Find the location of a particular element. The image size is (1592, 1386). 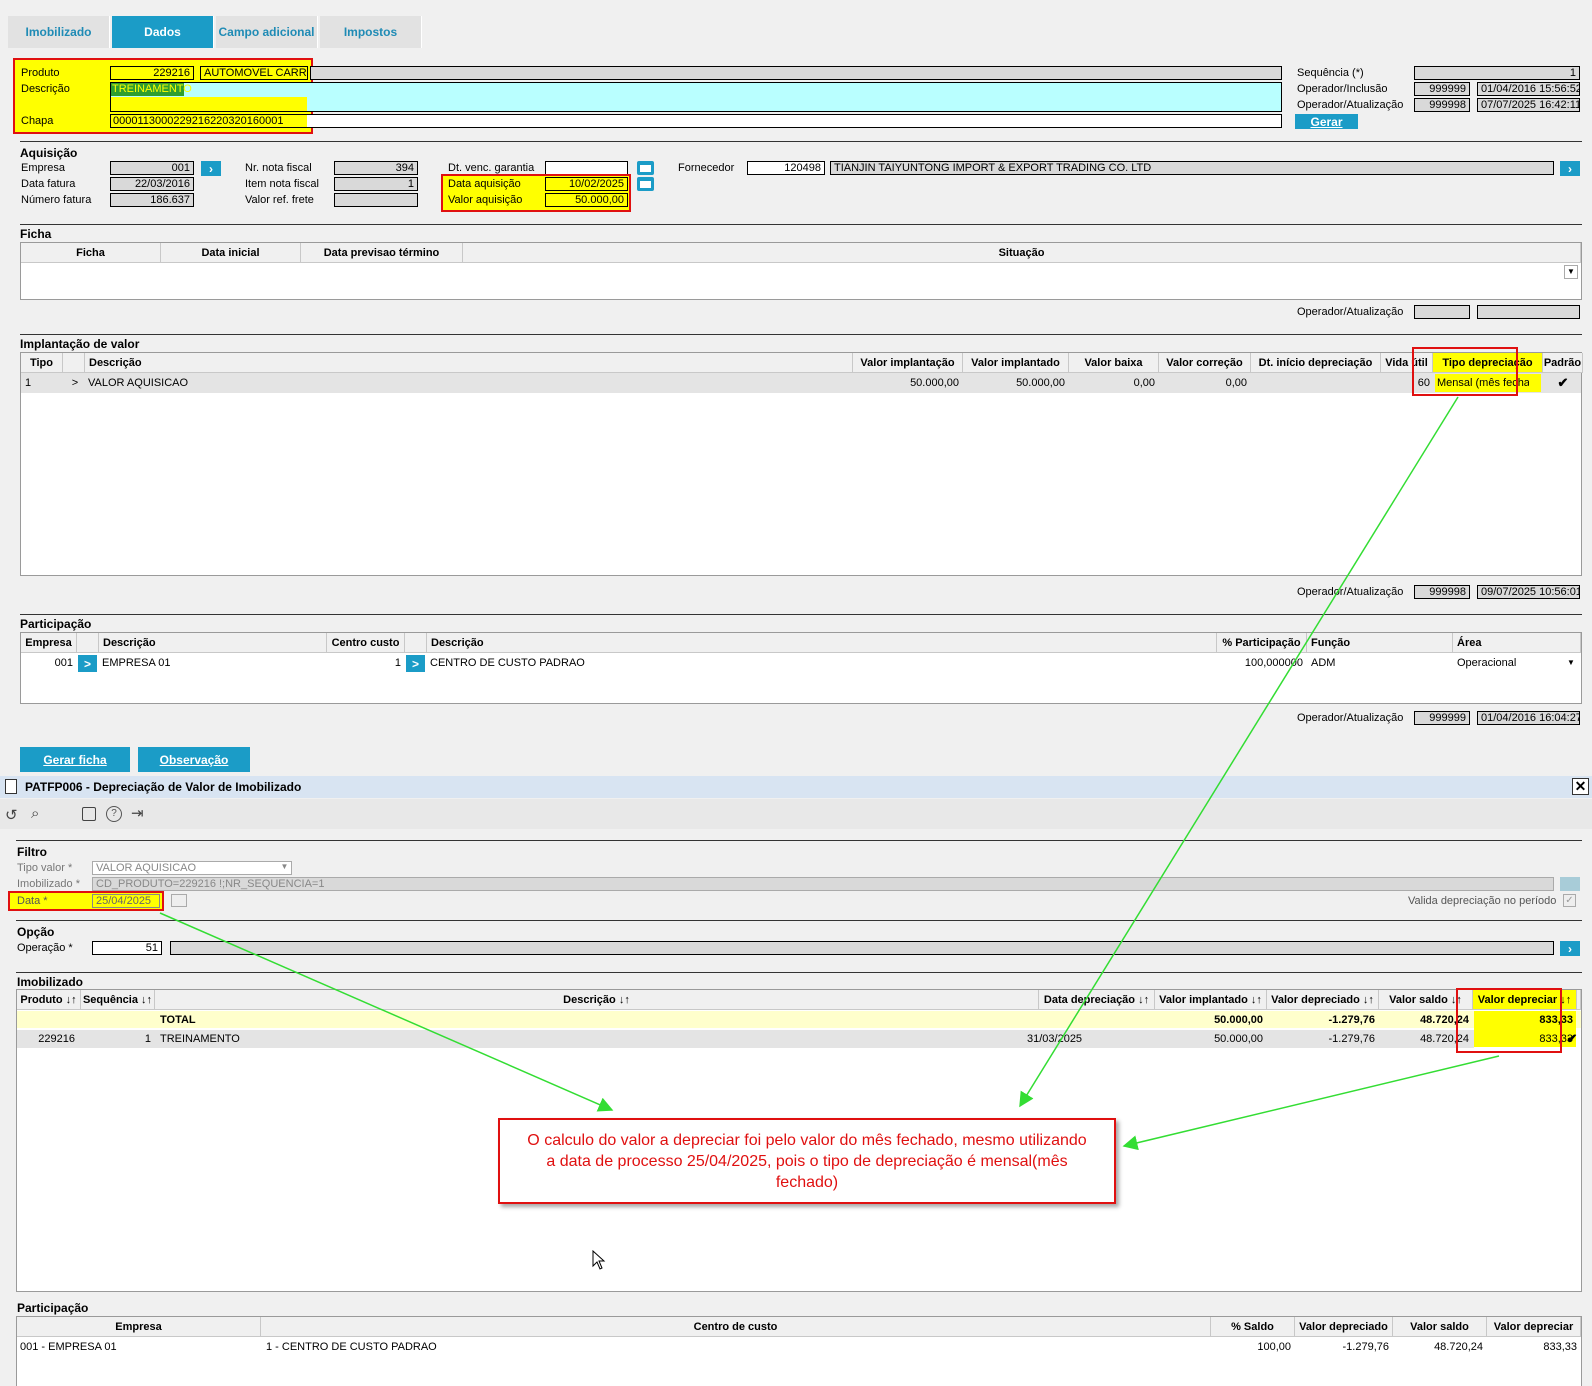

total-valor-depreciado: -1.279,76 is located at coordinates (1351, 1020).